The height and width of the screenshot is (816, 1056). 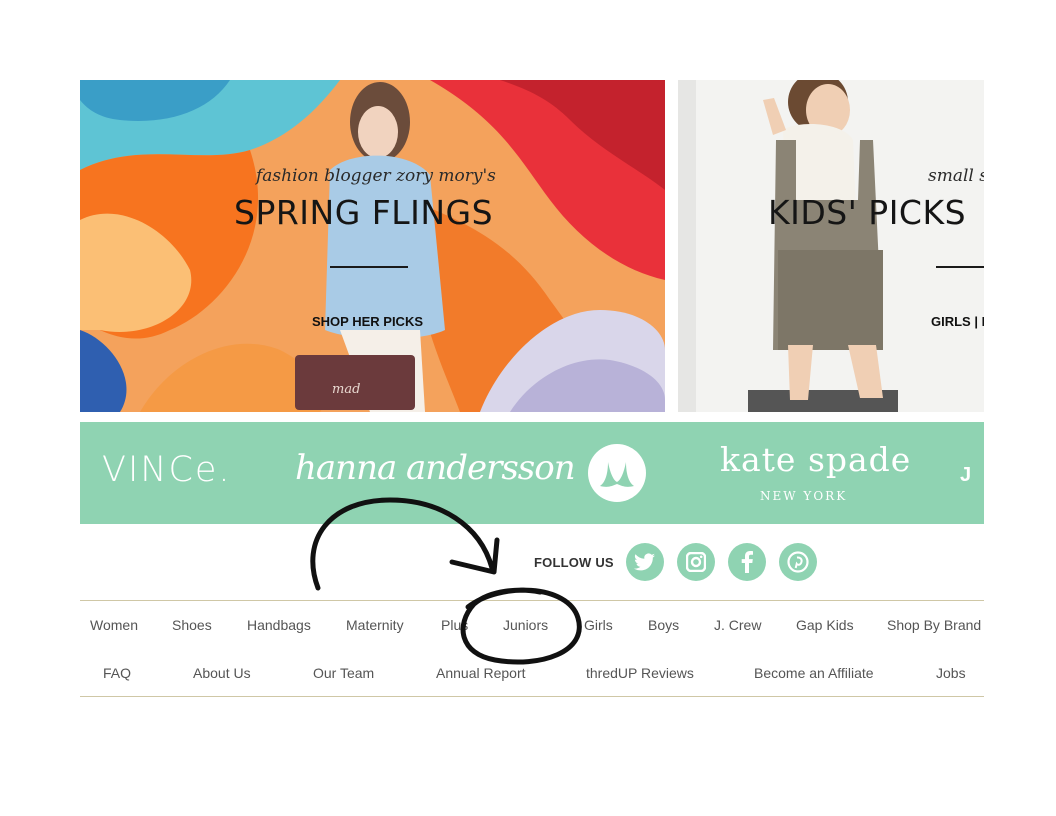 What do you see at coordinates (574, 562) in the screenshot?
I see `follow-us-label: FOLLOW US` at bounding box center [574, 562].